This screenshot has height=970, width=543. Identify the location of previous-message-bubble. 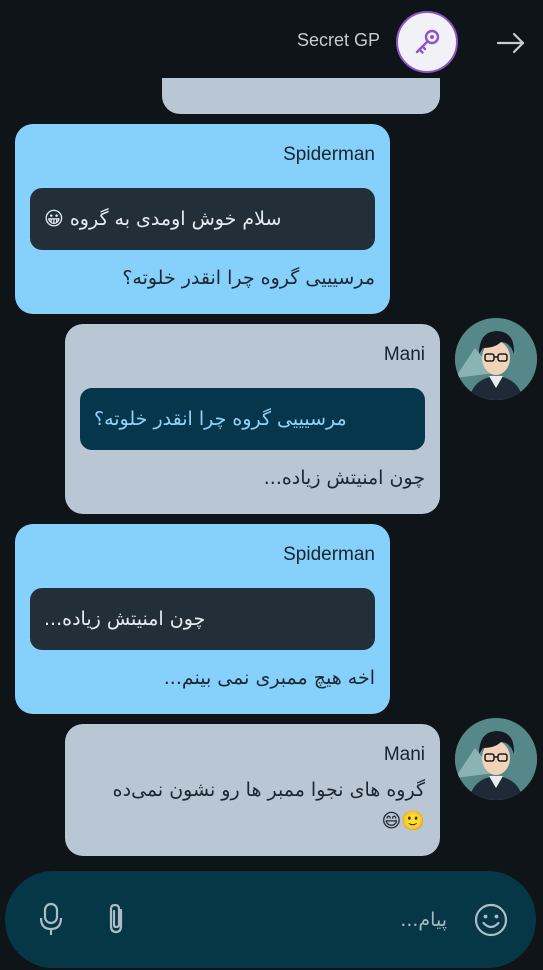
(301, 96).